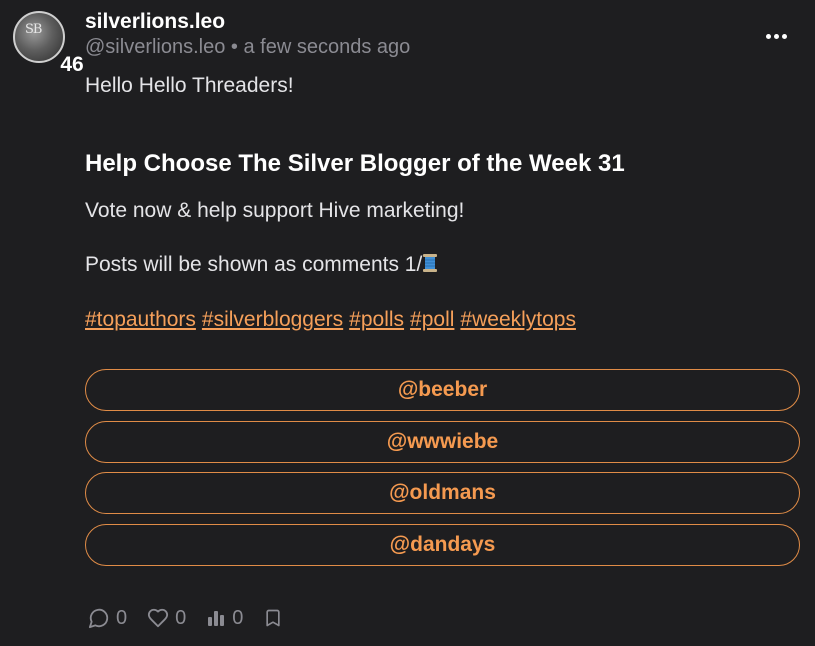  I want to click on comment-icon, so click(98, 618).